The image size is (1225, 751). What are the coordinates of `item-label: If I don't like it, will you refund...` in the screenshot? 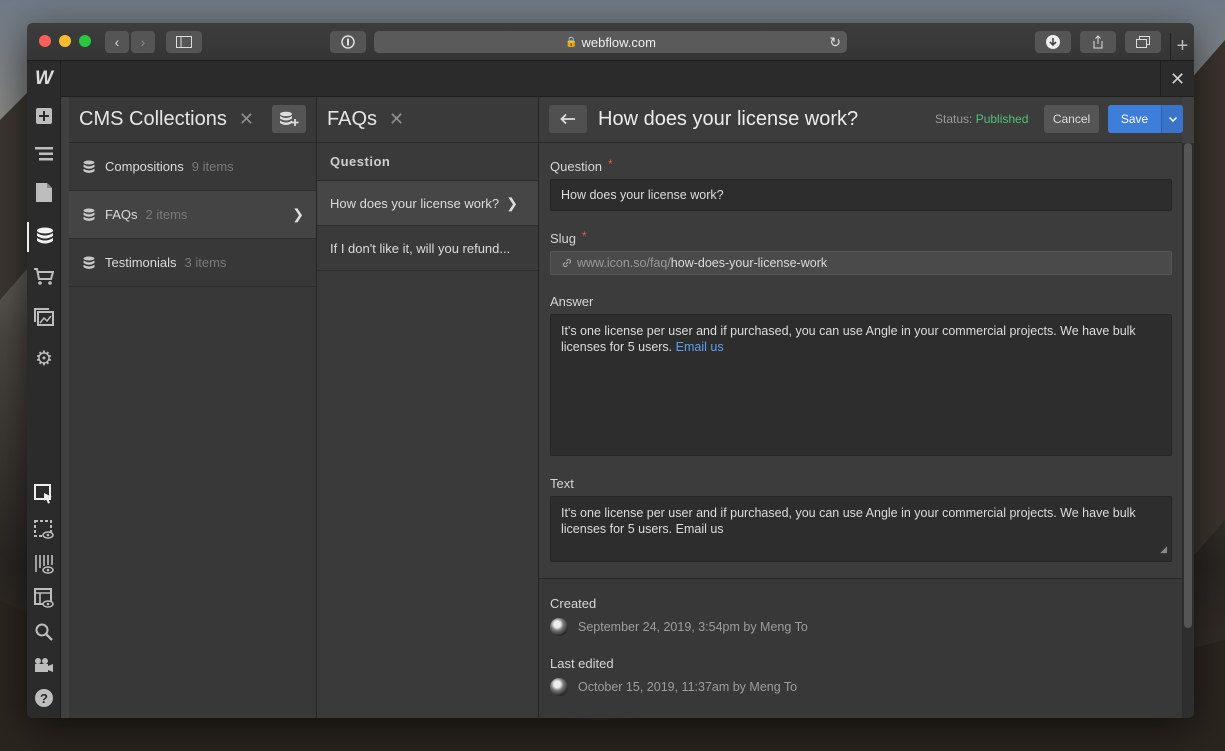 It's located at (420, 248).